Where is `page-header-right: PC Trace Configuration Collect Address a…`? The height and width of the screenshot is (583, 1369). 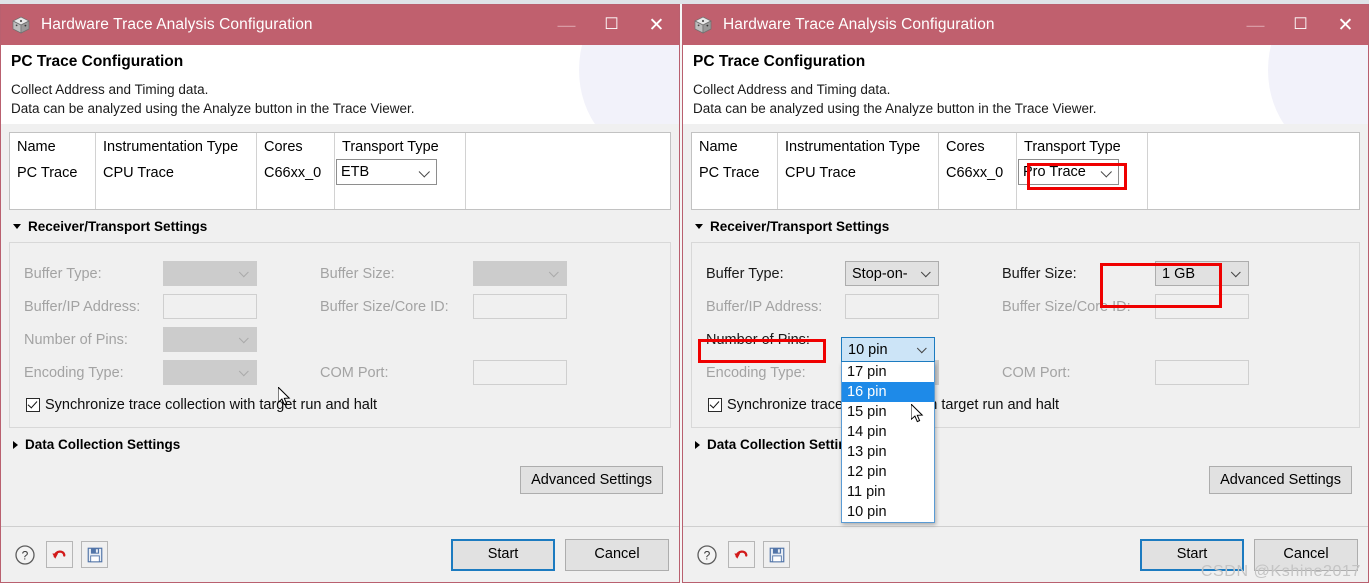 page-header-right: PC Trace Configuration Collect Address a… is located at coordinates (1025, 85).